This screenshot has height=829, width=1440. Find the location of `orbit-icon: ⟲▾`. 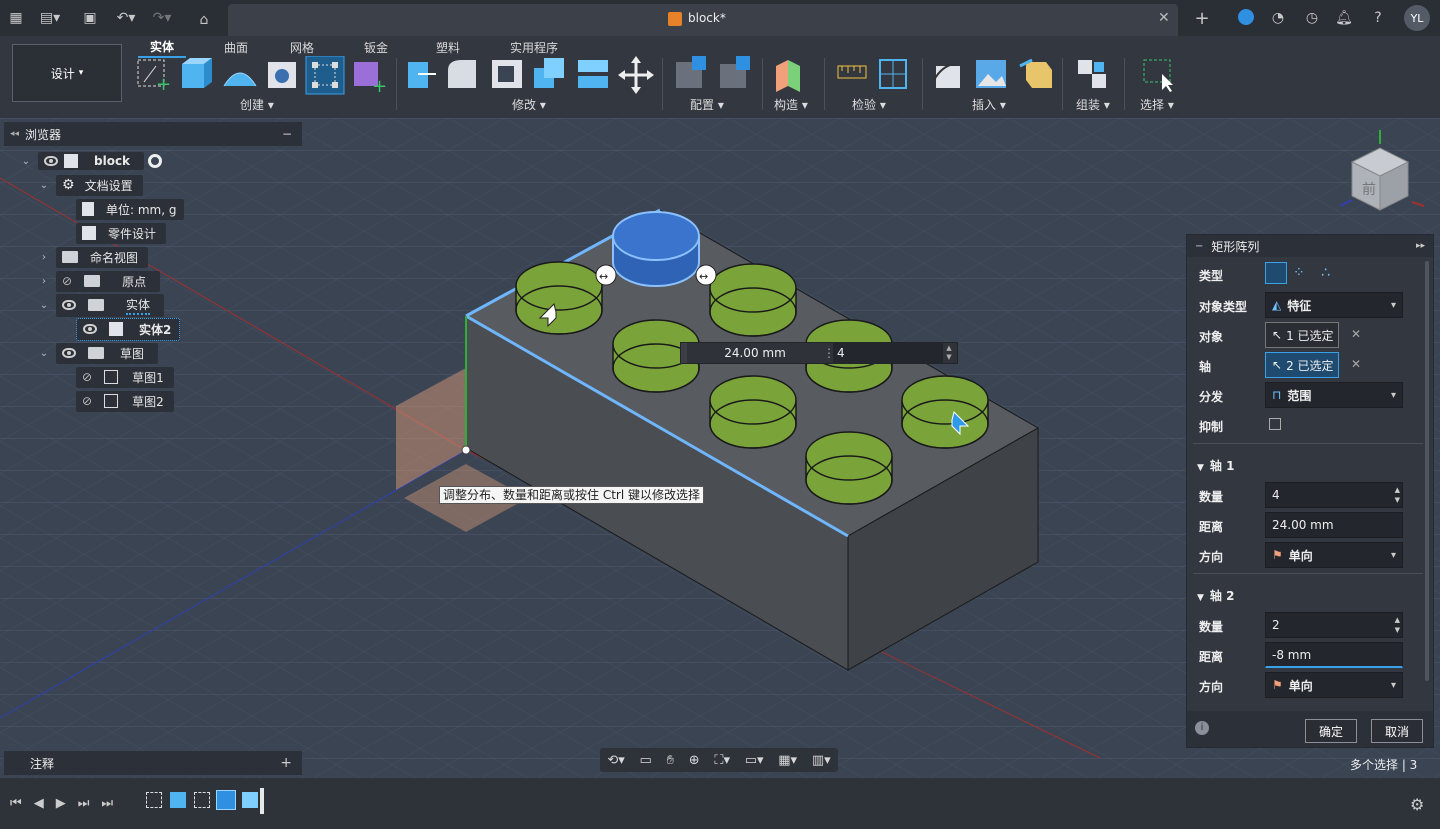

orbit-icon: ⟲▾ is located at coordinates (615, 760).